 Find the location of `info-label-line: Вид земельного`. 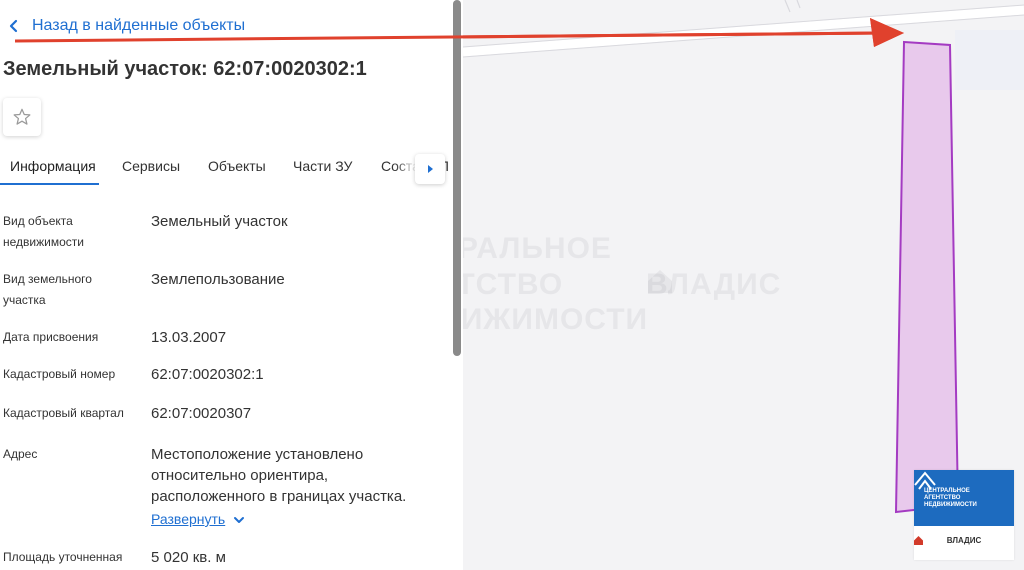

info-label-line: Вид земельного is located at coordinates (47, 279).